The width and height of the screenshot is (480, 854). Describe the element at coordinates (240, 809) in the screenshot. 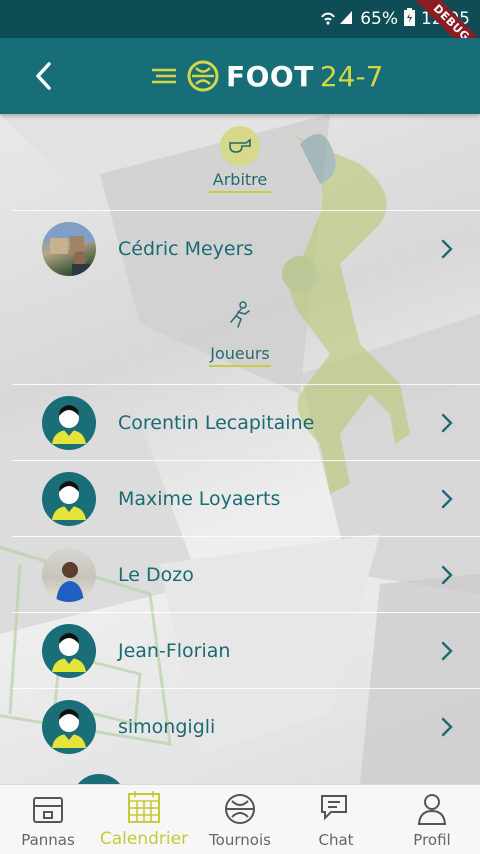

I see `ball-icon` at that location.